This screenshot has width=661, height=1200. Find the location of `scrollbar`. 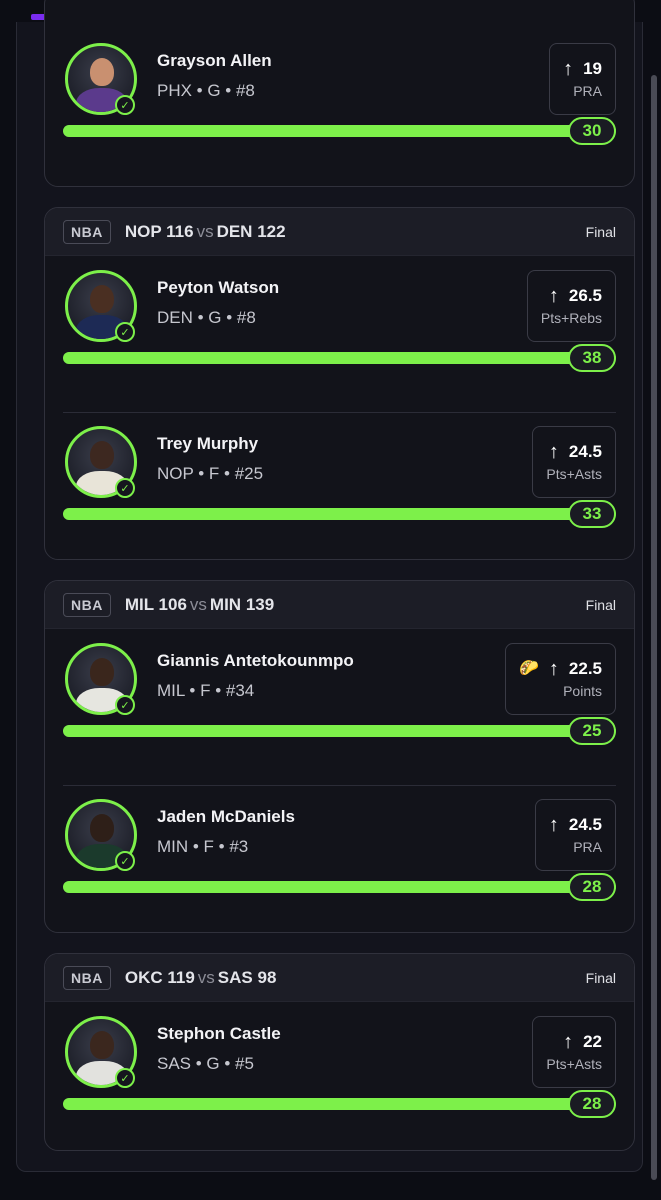

scrollbar is located at coordinates (654, 627).